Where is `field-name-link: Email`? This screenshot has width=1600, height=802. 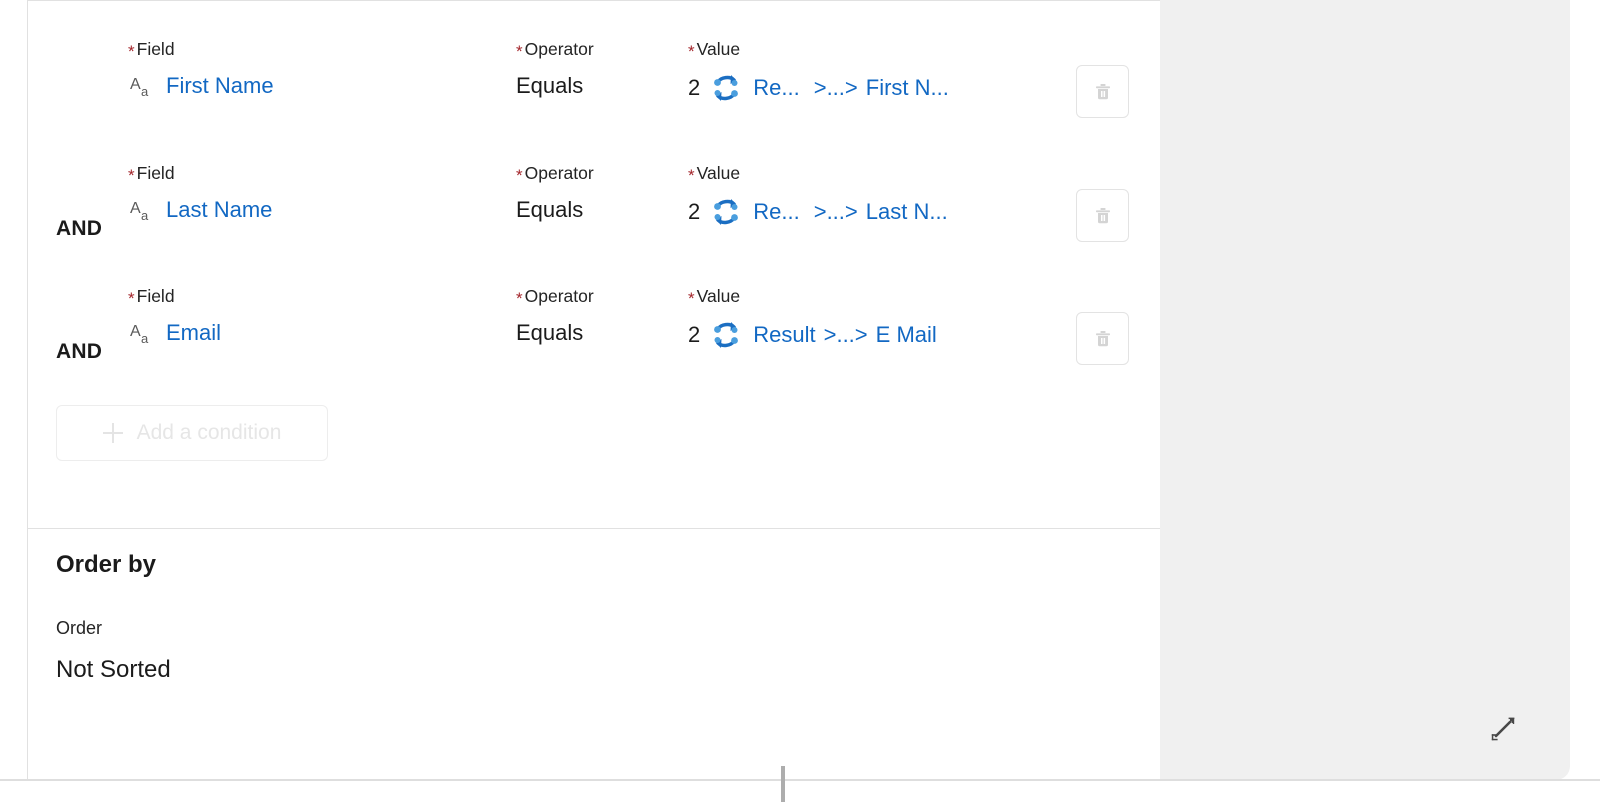 field-name-link: Email is located at coordinates (193, 333).